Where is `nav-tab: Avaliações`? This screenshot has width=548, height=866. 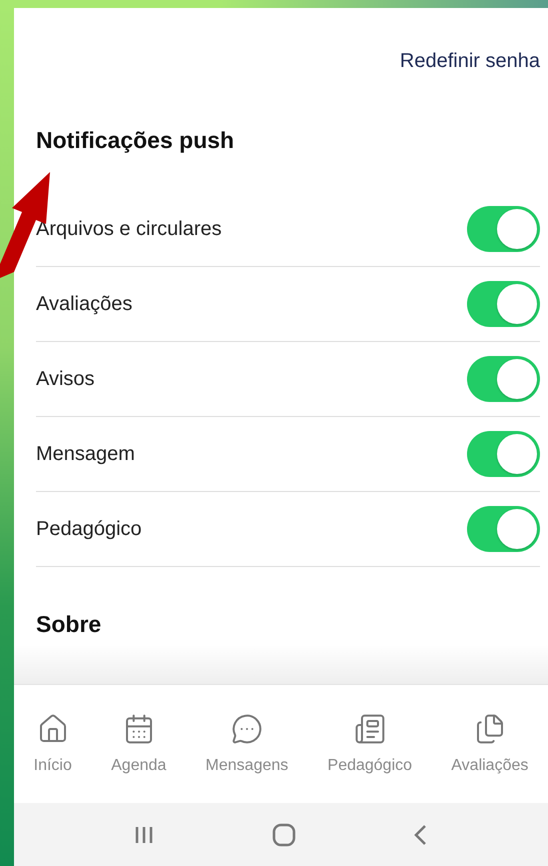
nav-tab: Avaliações is located at coordinates (489, 744).